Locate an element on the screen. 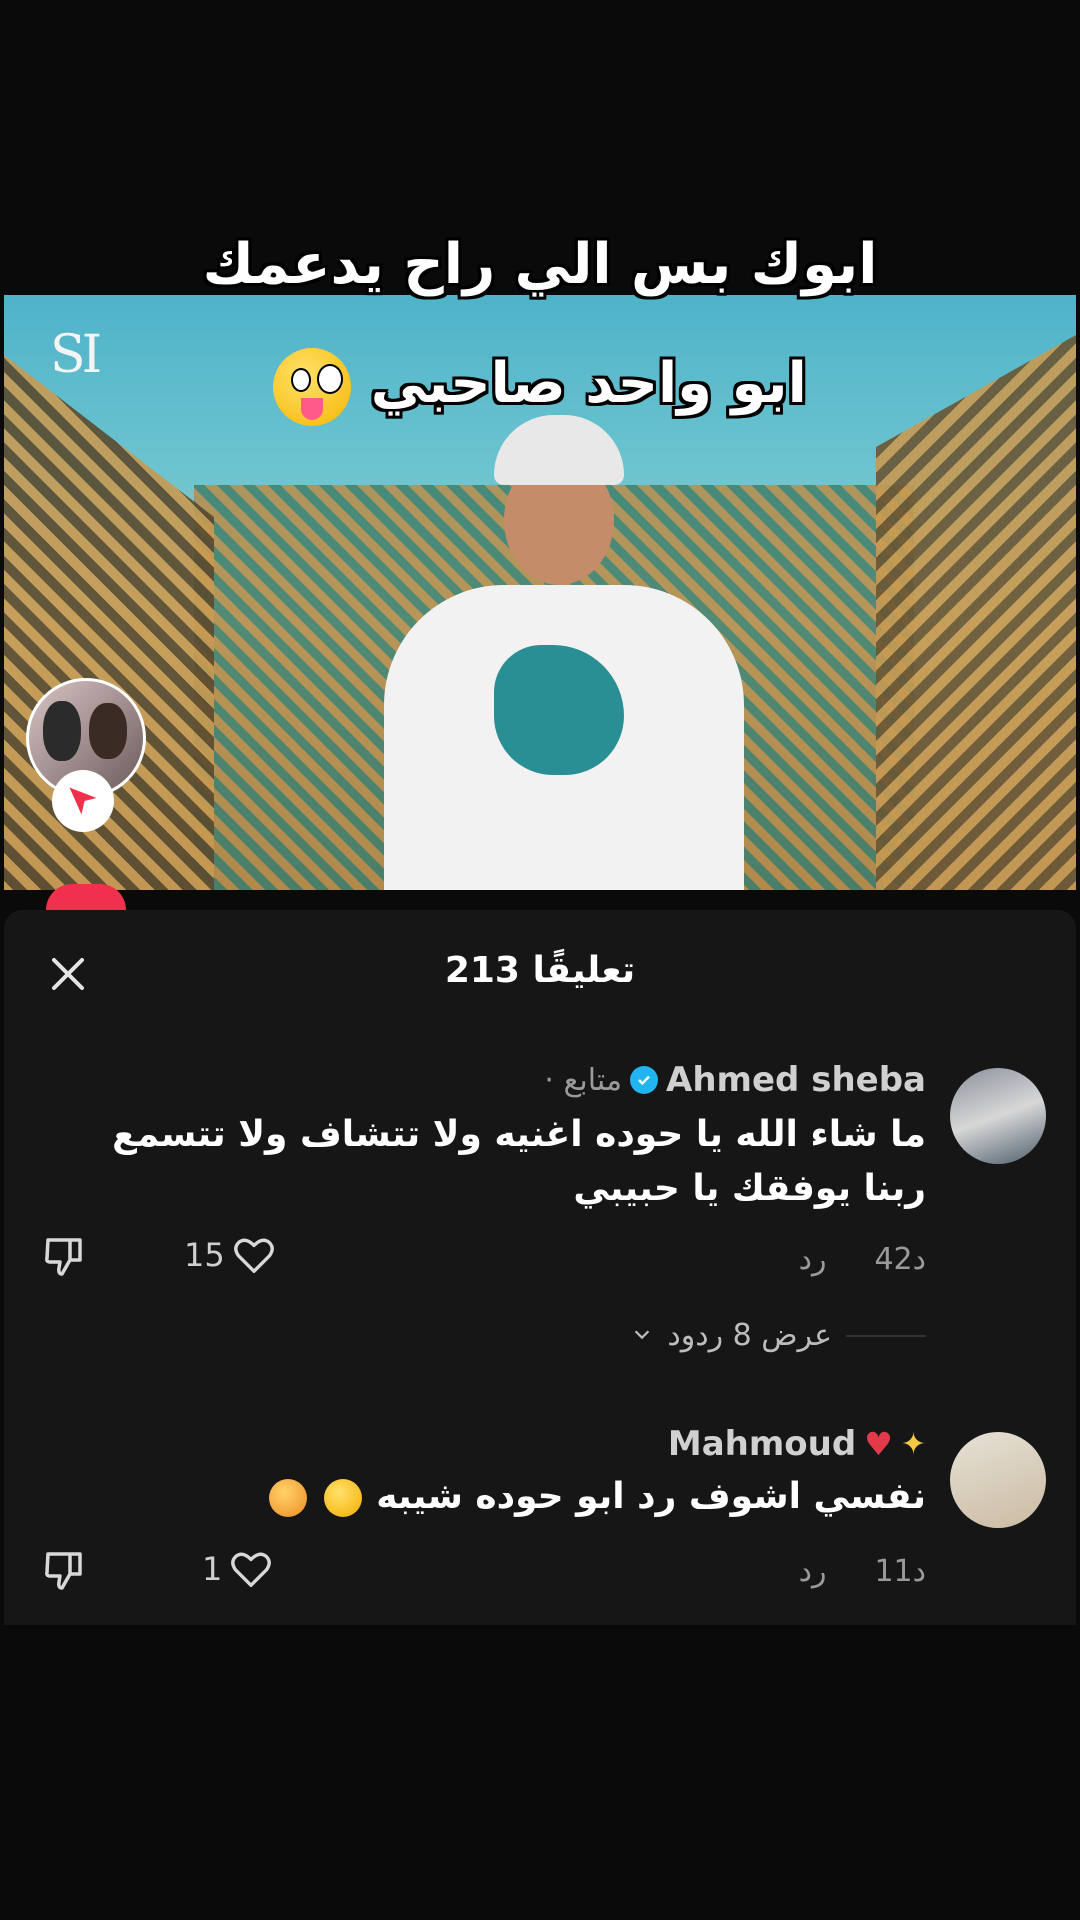 The image size is (1080, 1920). like-count: 15 is located at coordinates (204, 1255).